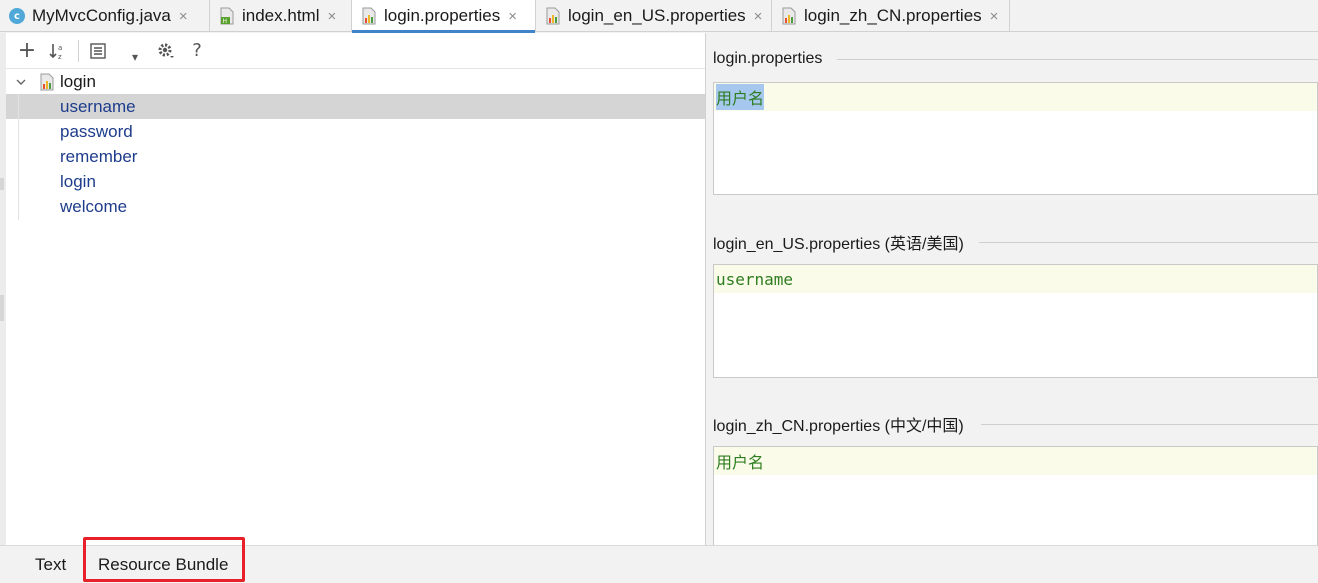 The width and height of the screenshot is (1318, 583). Describe the element at coordinates (1015, 138) in the screenshot. I see `value-editor-default: 用户名` at that location.